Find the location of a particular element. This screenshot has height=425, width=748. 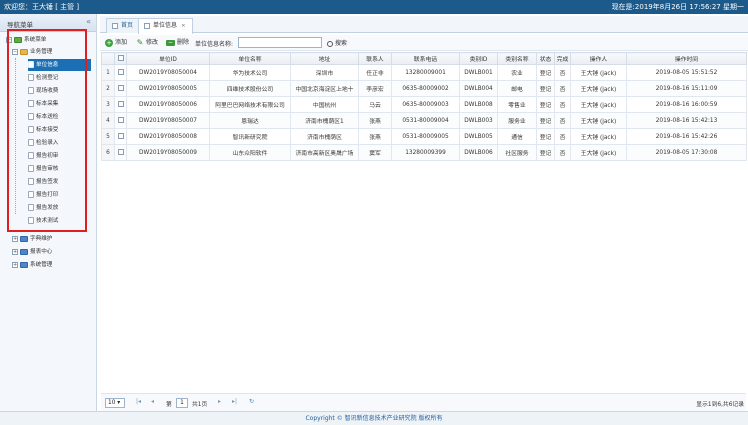

column-header: 联系电话 is located at coordinates (425, 58).